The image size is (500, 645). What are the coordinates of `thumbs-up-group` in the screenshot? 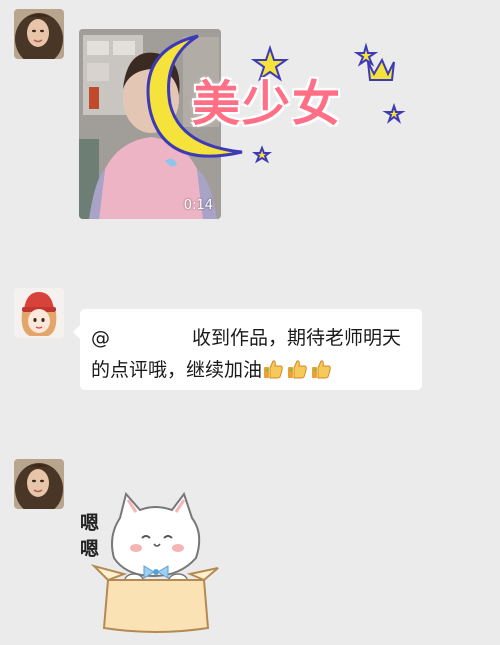 It's located at (298, 371).